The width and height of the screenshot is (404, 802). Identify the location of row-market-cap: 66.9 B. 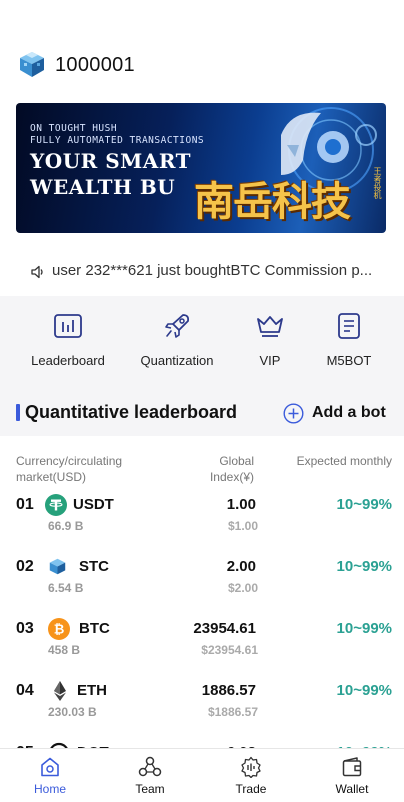
(66, 526).